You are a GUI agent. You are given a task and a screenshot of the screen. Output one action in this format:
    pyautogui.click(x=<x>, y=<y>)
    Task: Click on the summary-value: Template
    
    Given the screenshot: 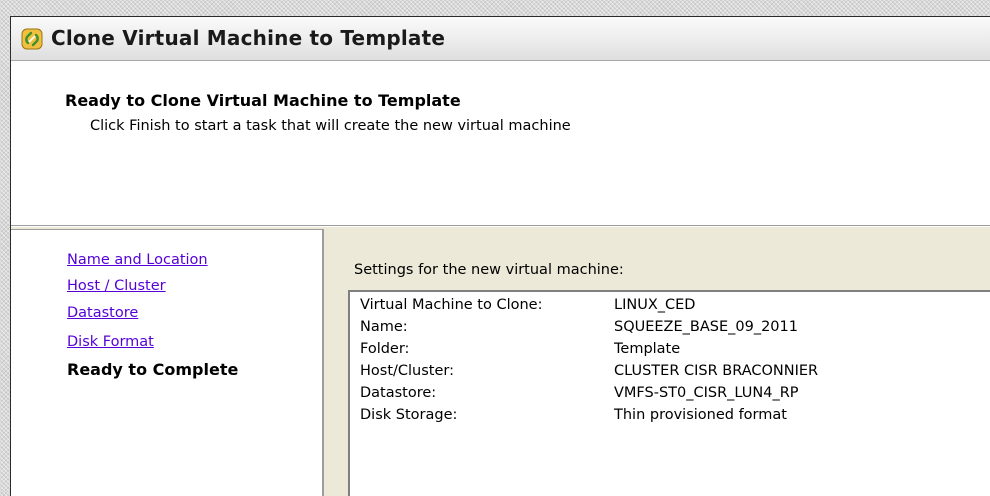 What is the action you would take?
    pyautogui.click(x=647, y=349)
    